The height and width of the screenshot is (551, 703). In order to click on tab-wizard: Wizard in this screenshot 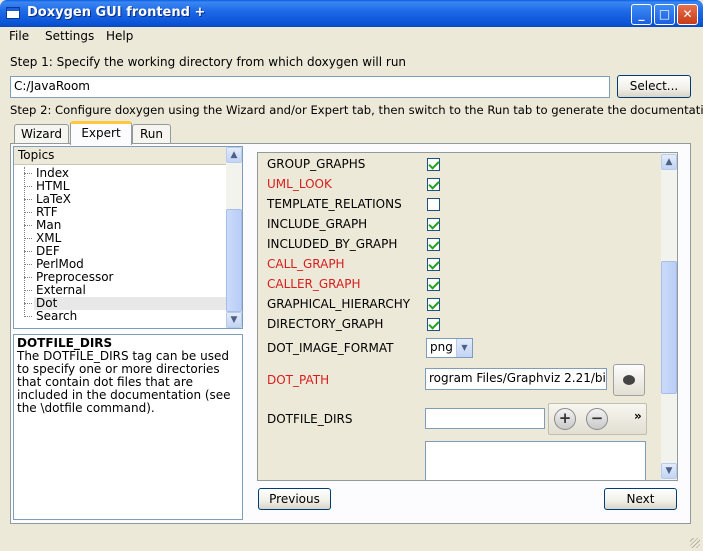, I will do `click(41, 134)`.